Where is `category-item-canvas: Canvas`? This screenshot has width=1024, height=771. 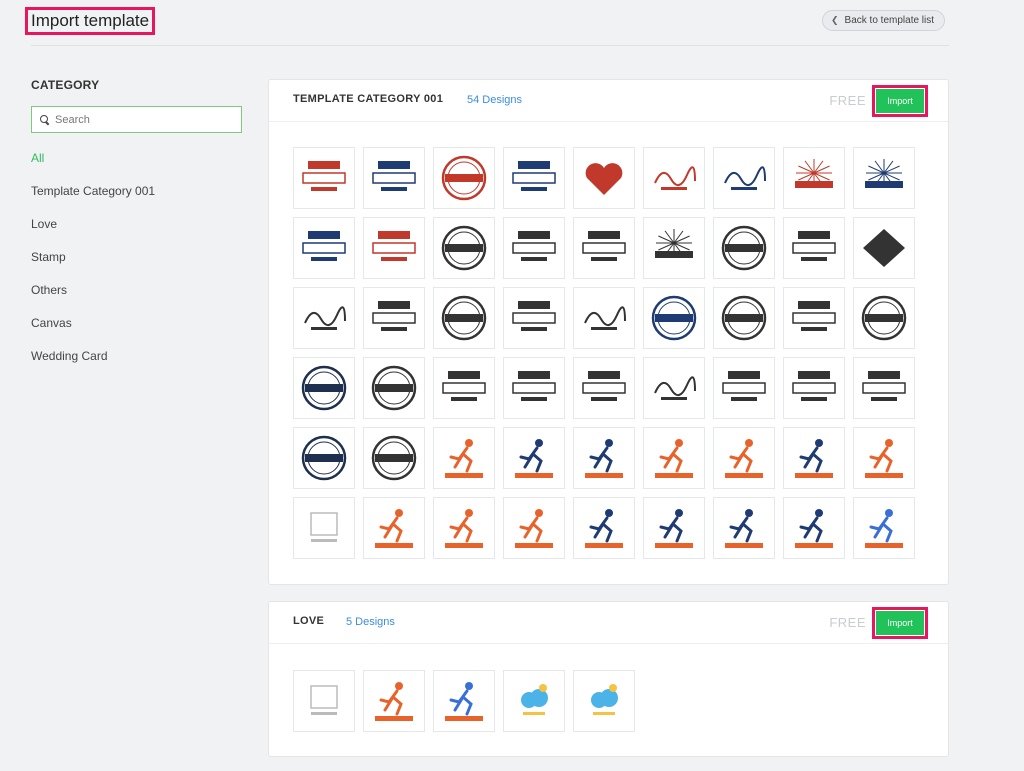 category-item-canvas: Canvas is located at coordinates (137, 331).